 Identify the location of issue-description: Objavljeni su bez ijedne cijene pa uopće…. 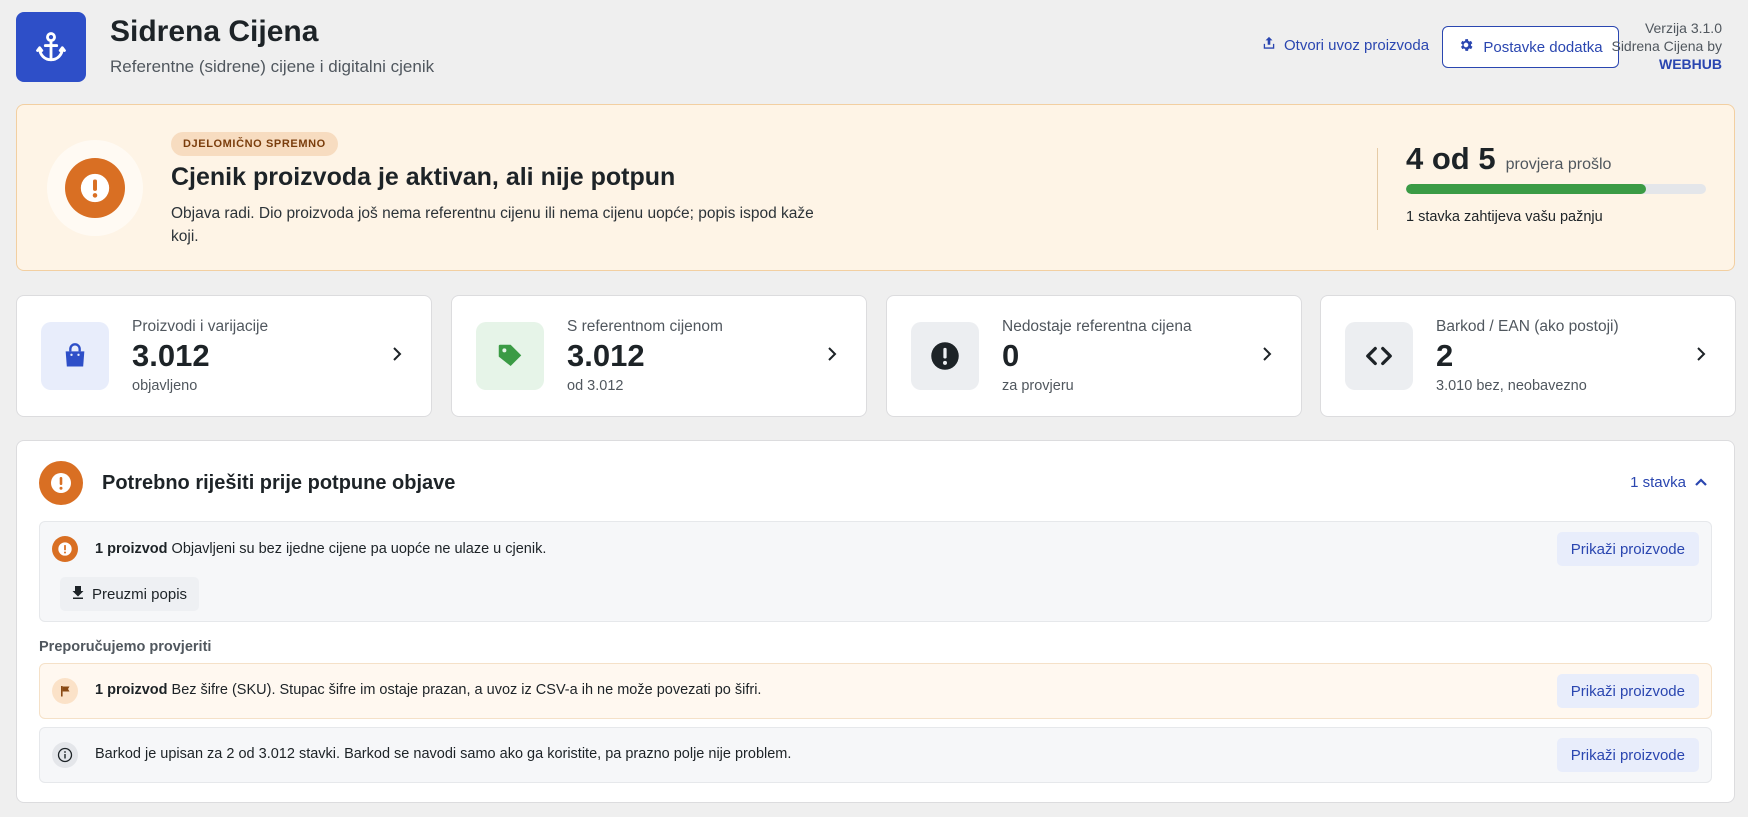
(359, 549).